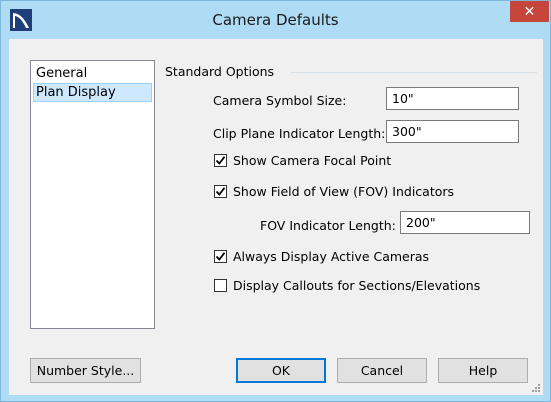 The height and width of the screenshot is (402, 551). I want to click on camera-symbol-size-label: Camera Symbol Size:, so click(280, 100).